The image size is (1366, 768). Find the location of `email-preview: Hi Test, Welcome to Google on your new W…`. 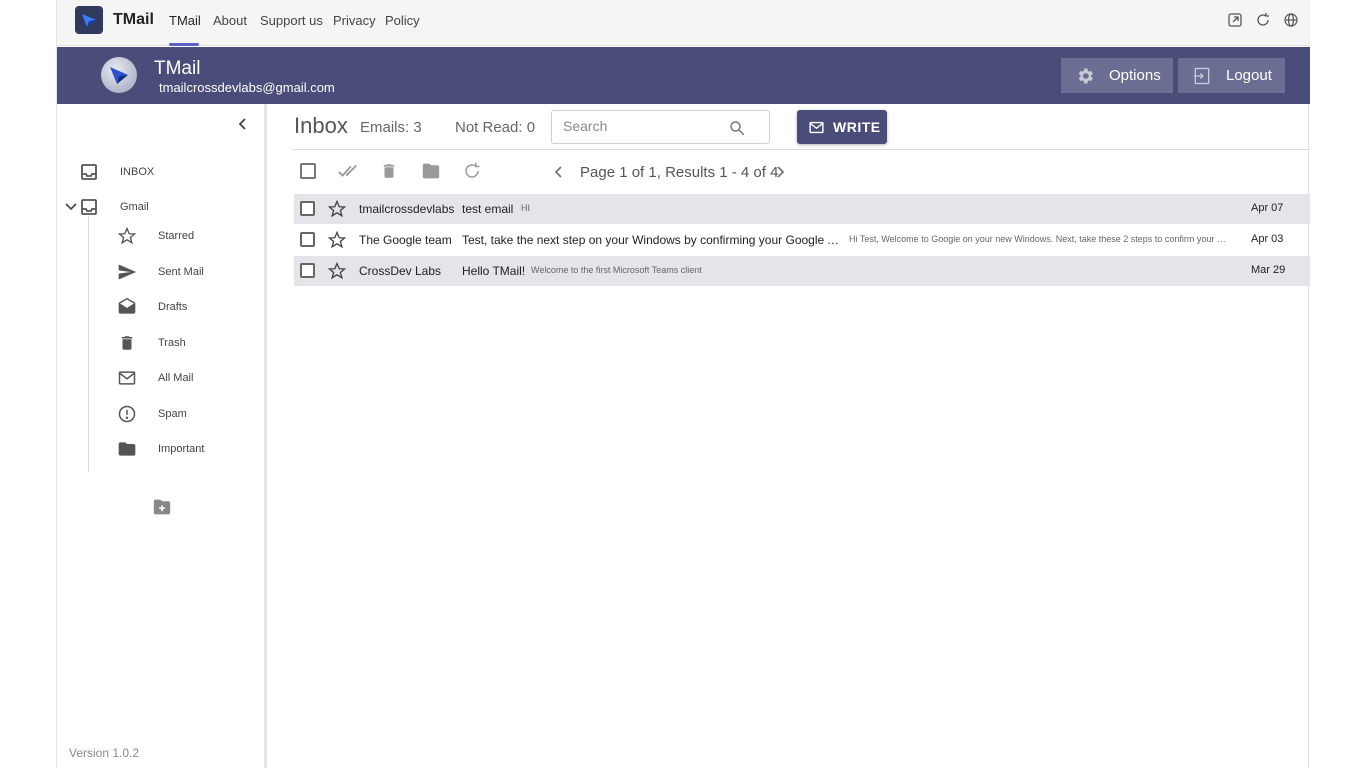

email-preview: Hi Test, Welcome to Google on your new W… is located at coordinates (1038, 239).